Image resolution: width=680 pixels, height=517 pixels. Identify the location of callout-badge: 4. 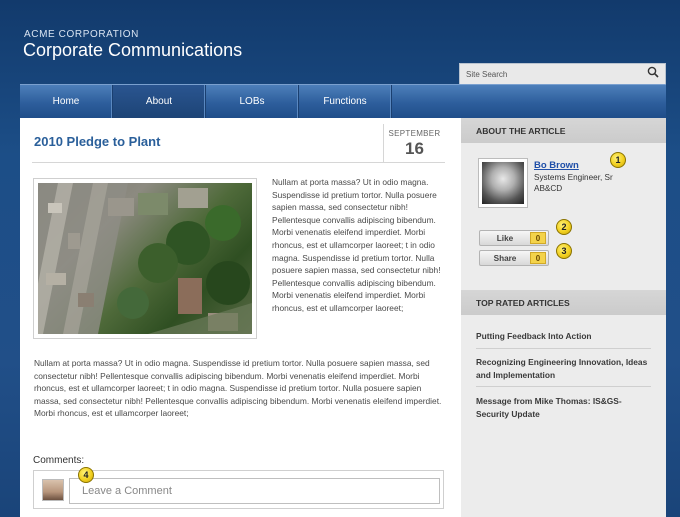
(86, 475).